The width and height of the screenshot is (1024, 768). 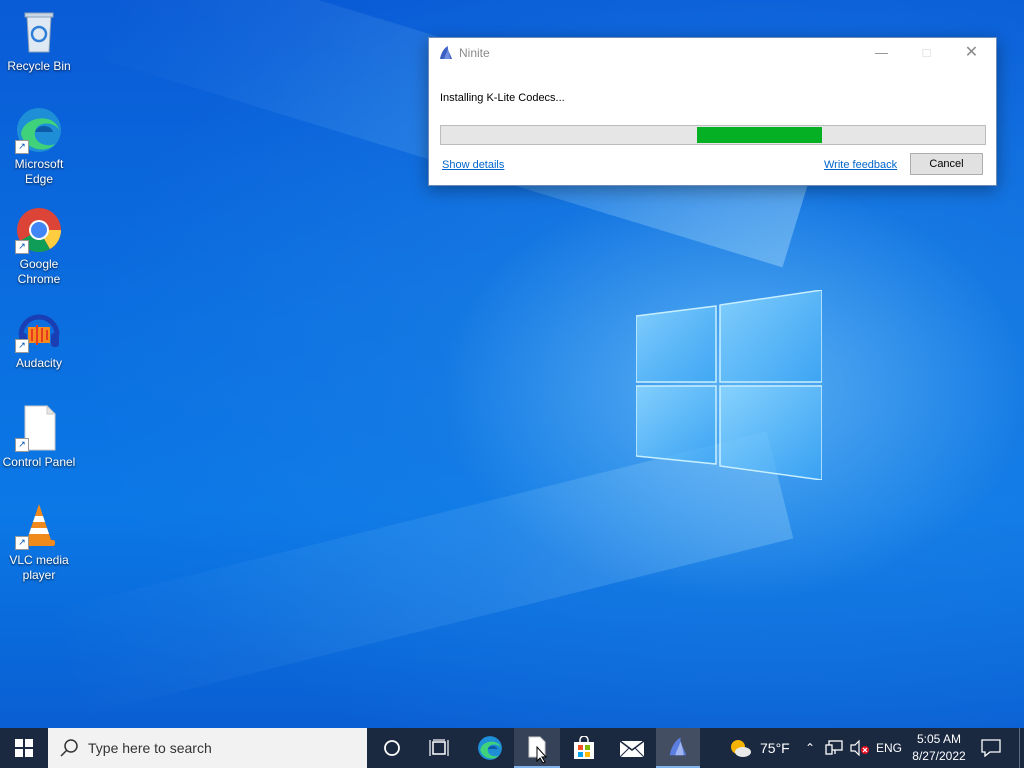 I want to click on taskbar-edge-button, so click(x=490, y=748).